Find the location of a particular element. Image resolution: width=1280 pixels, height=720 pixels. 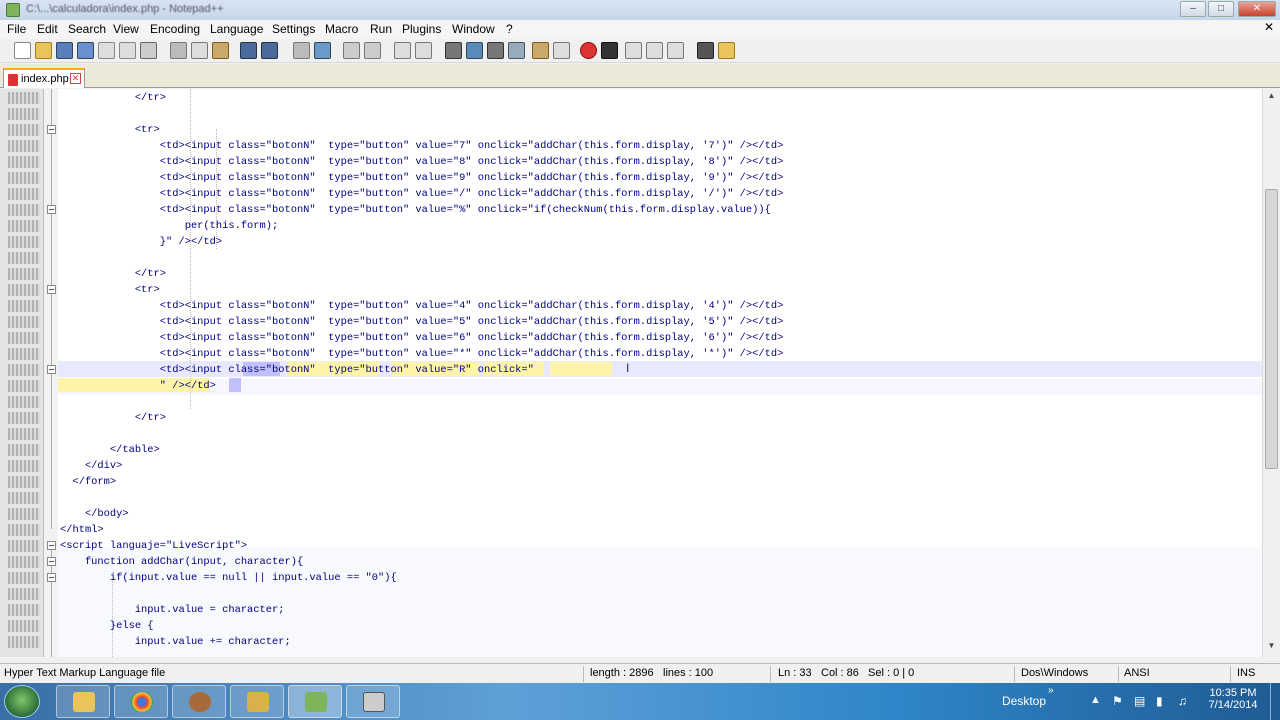

maximize-button: □ is located at coordinates (1221, 9).